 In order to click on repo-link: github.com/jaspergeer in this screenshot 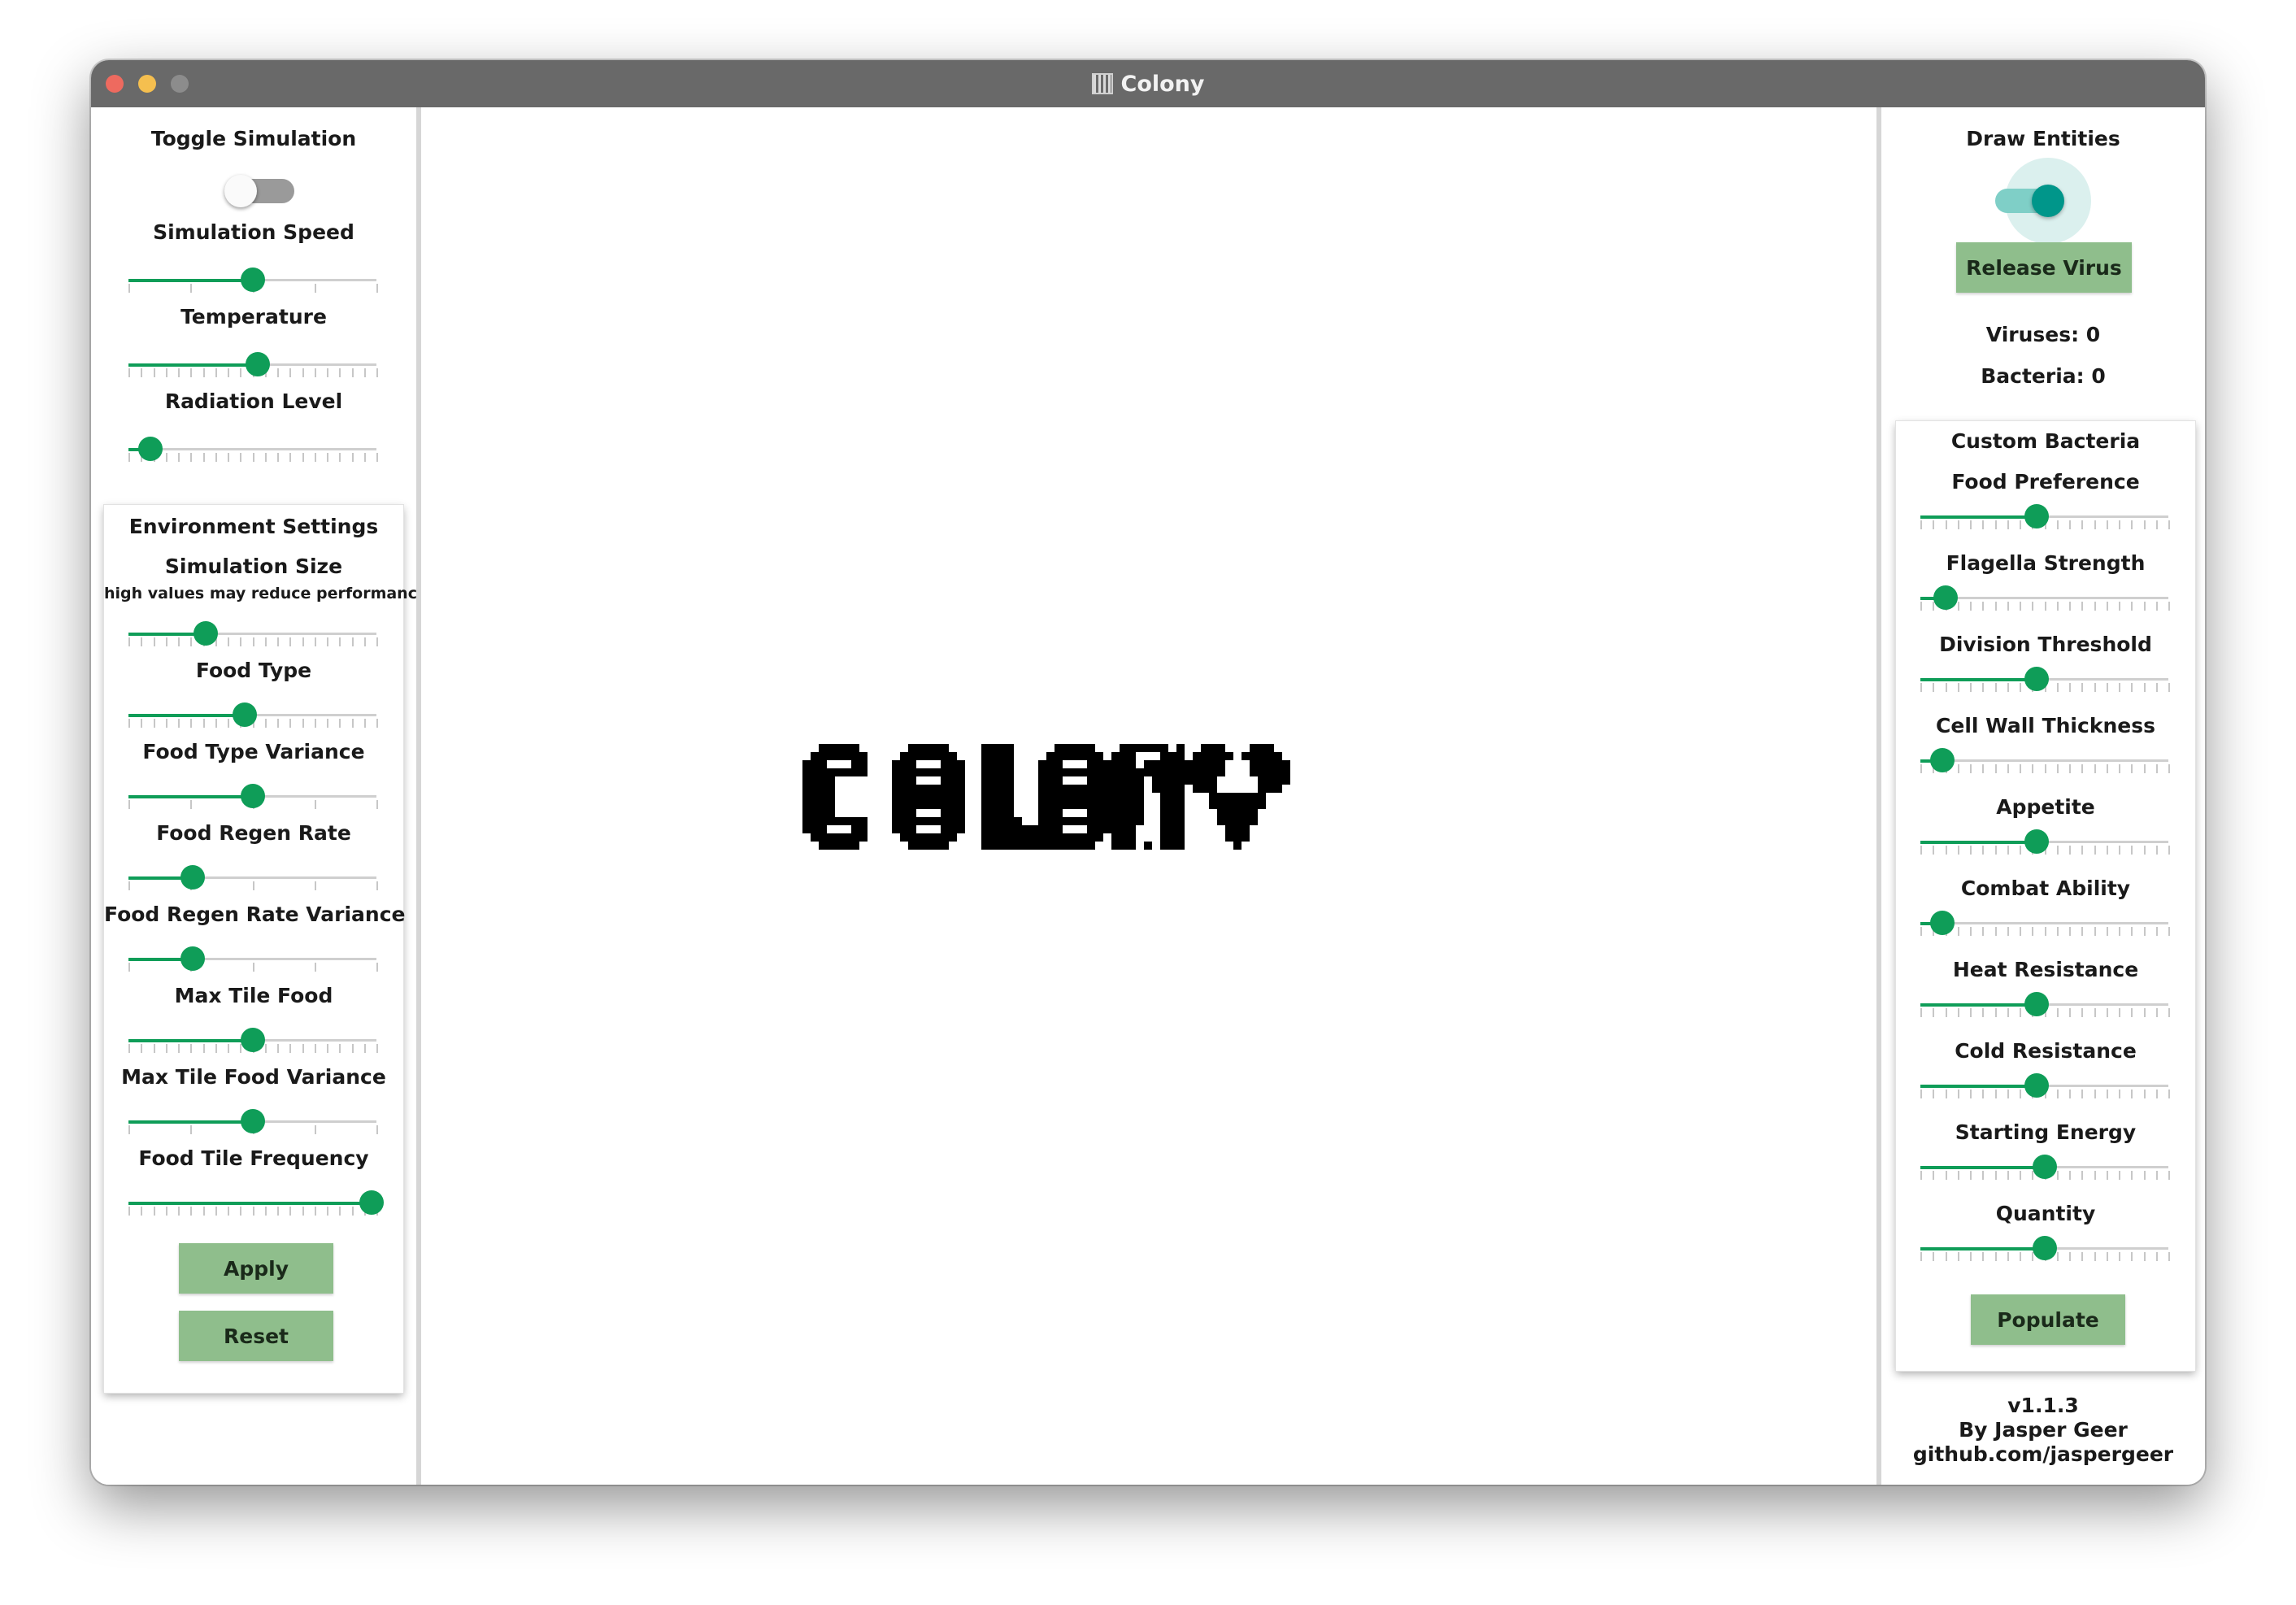, I will do `click(2043, 1454)`.